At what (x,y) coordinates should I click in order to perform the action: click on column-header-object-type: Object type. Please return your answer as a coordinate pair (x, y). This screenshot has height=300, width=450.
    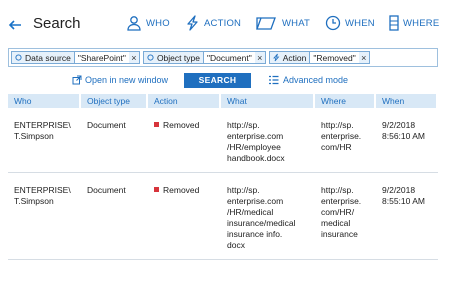
    Looking at the image, I should click on (114, 101).